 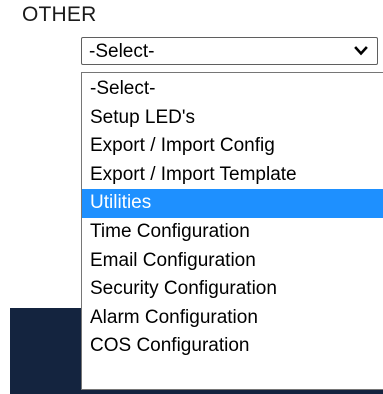 I want to click on section-label: OTHER, so click(x=59, y=14).